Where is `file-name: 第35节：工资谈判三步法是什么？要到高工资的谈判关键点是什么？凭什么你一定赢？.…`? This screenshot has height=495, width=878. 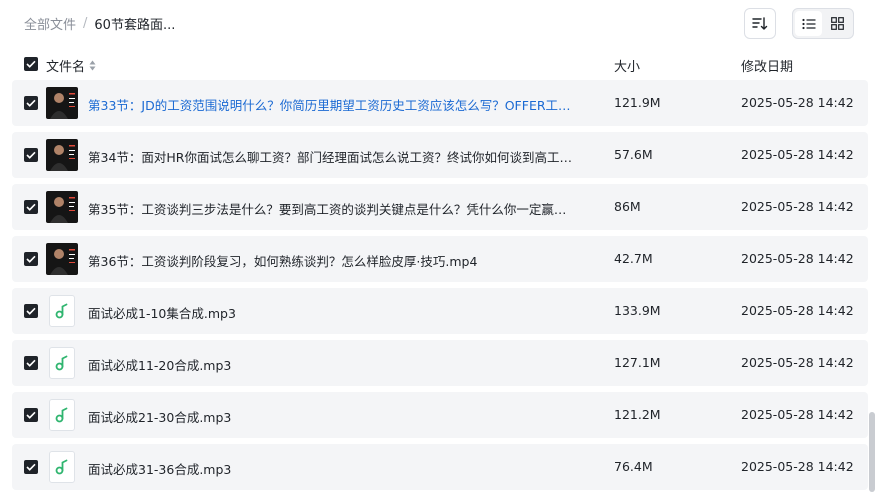
file-name: 第35节：工资谈判三步法是什么？要到高工资的谈判关键点是什么？凭什么你一定赢？.… is located at coordinates (333, 208).